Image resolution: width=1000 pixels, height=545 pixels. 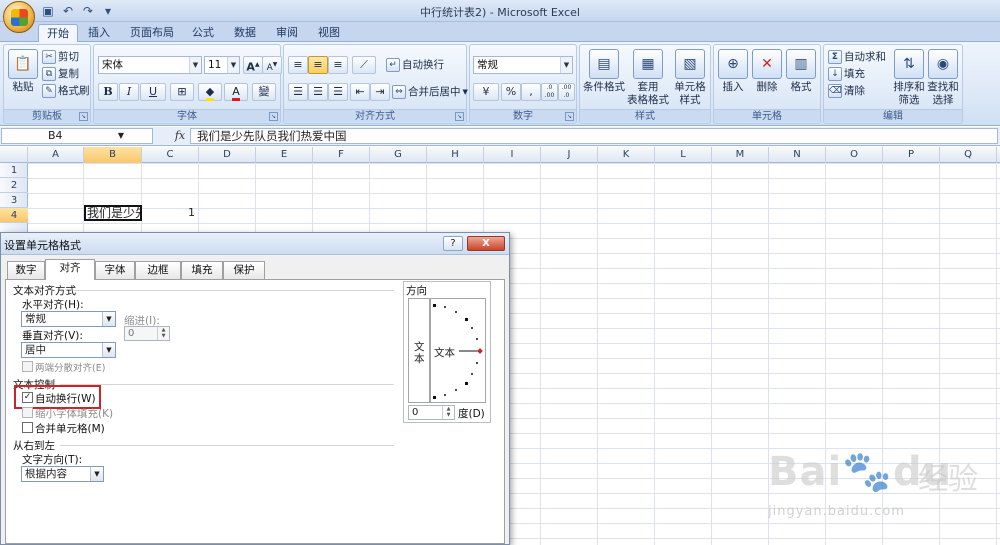 I want to click on autosum-button: Σ 自动求和, so click(x=857, y=56).